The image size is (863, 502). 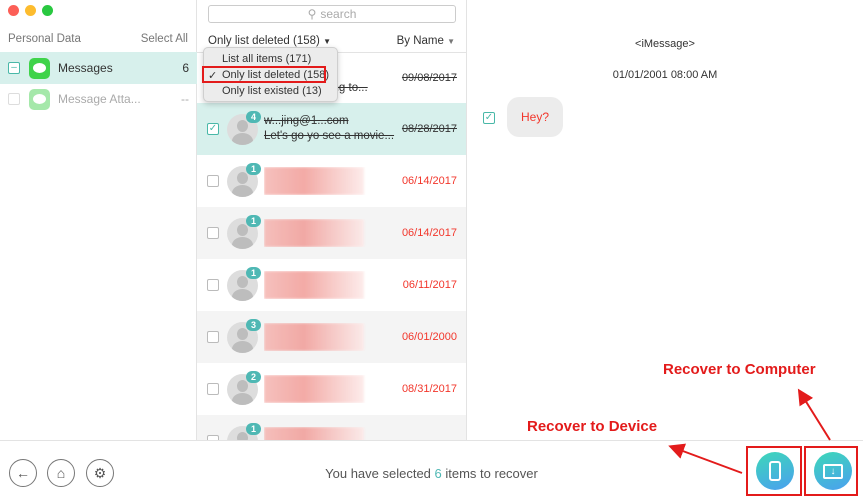 I want to click on arrow-to-computer, so click(x=814, y=414).